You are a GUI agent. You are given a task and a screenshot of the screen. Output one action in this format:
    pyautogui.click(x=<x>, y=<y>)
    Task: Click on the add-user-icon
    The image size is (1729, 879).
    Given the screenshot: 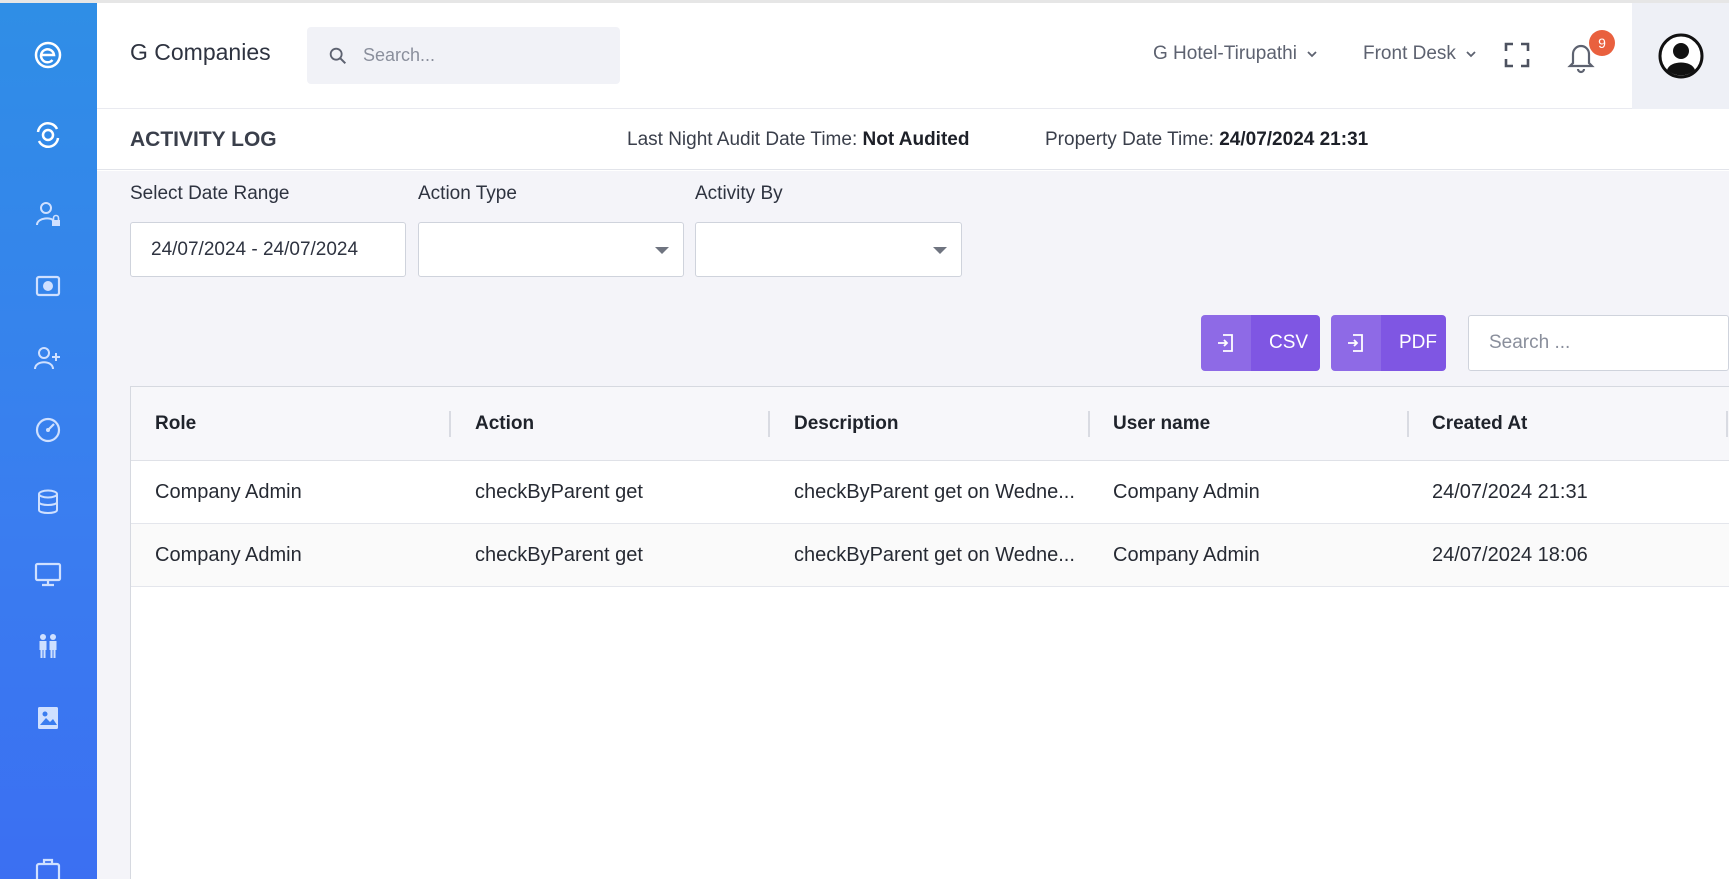 What is the action you would take?
    pyautogui.click(x=48, y=358)
    